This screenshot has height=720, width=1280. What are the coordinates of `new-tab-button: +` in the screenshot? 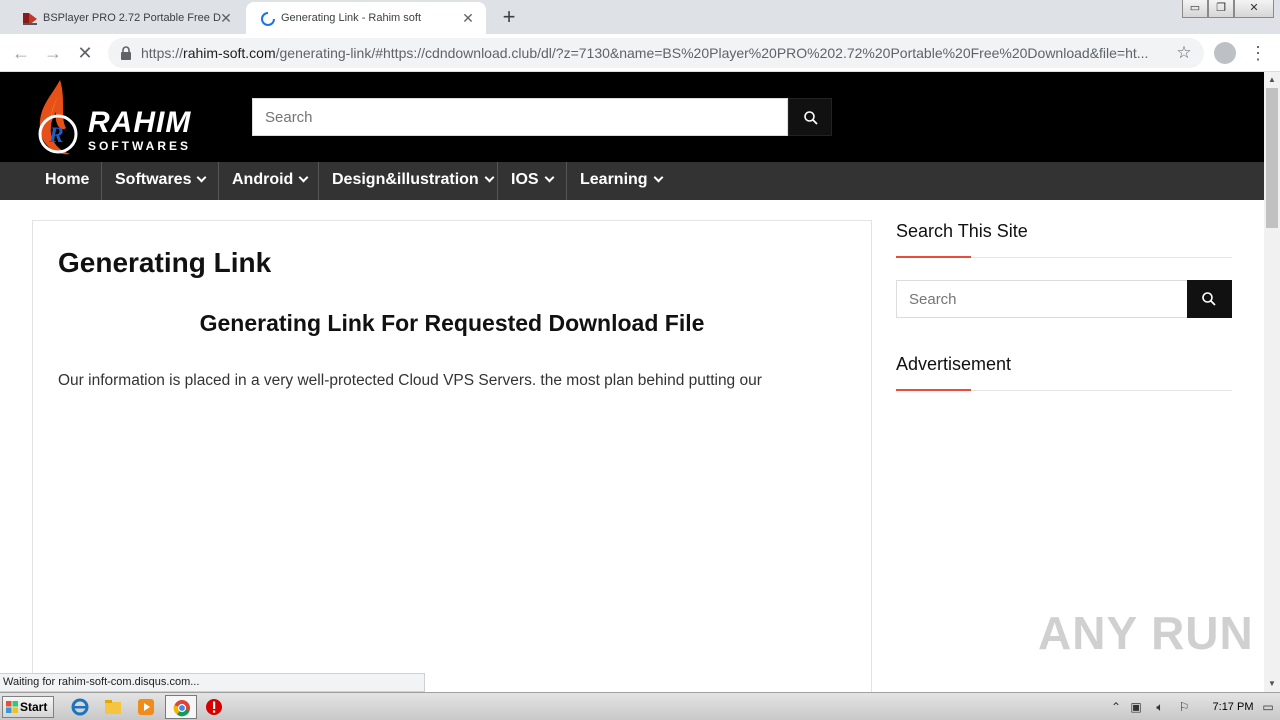 It's located at (509, 18).